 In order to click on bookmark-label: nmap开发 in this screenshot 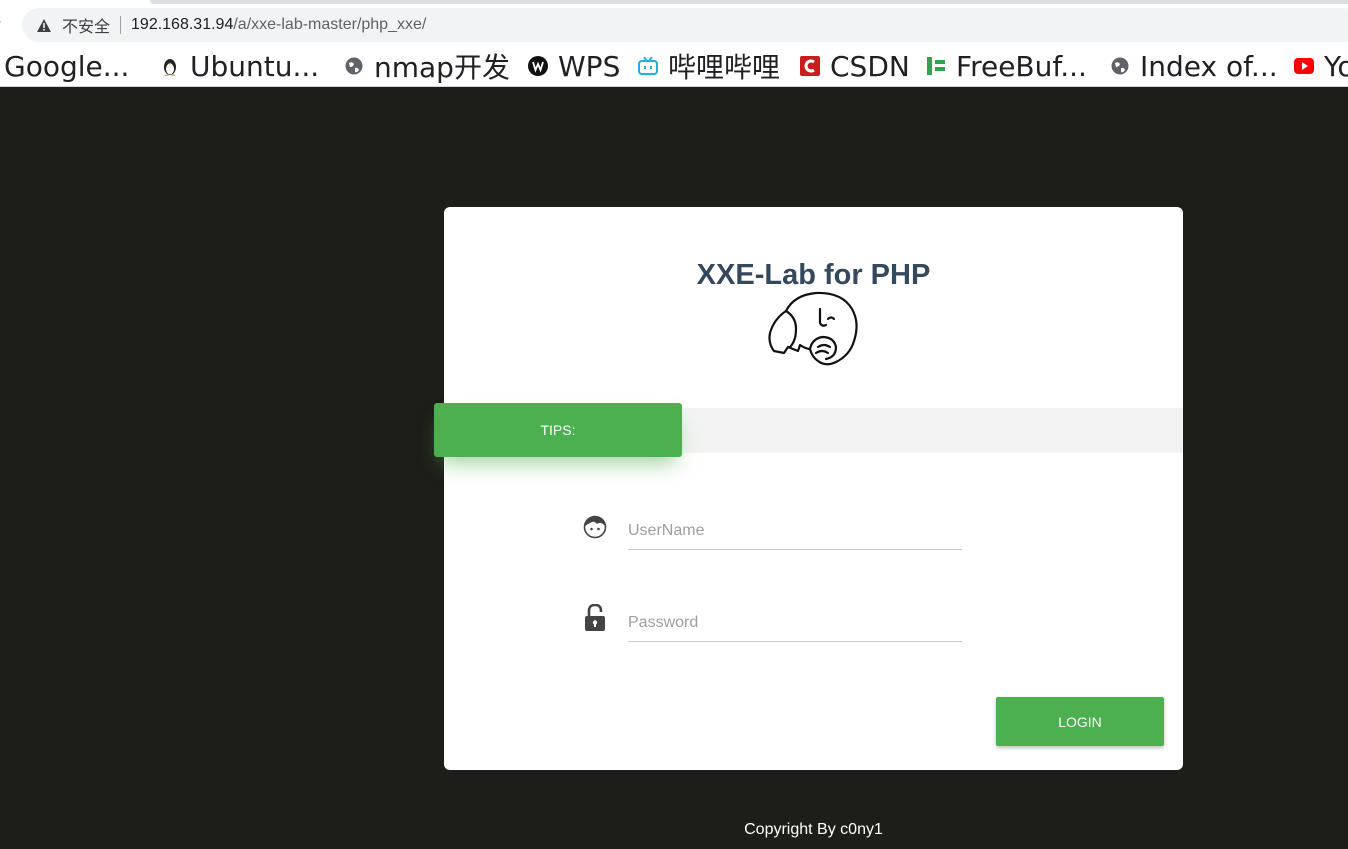, I will do `click(442, 67)`.